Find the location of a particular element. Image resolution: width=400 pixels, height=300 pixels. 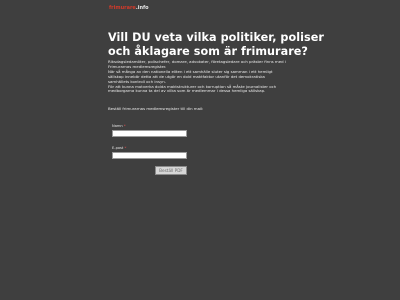

name-field-label: Namn * is located at coordinates (119, 126).